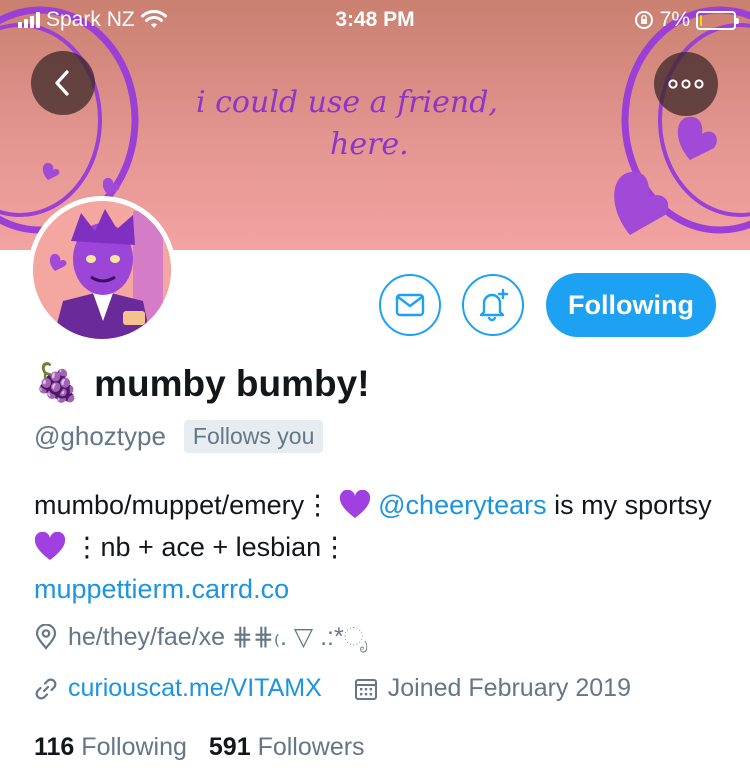 Image resolution: width=750 pixels, height=776 pixels. What do you see at coordinates (365, 689) in the screenshot?
I see `calendar-icon` at bounding box center [365, 689].